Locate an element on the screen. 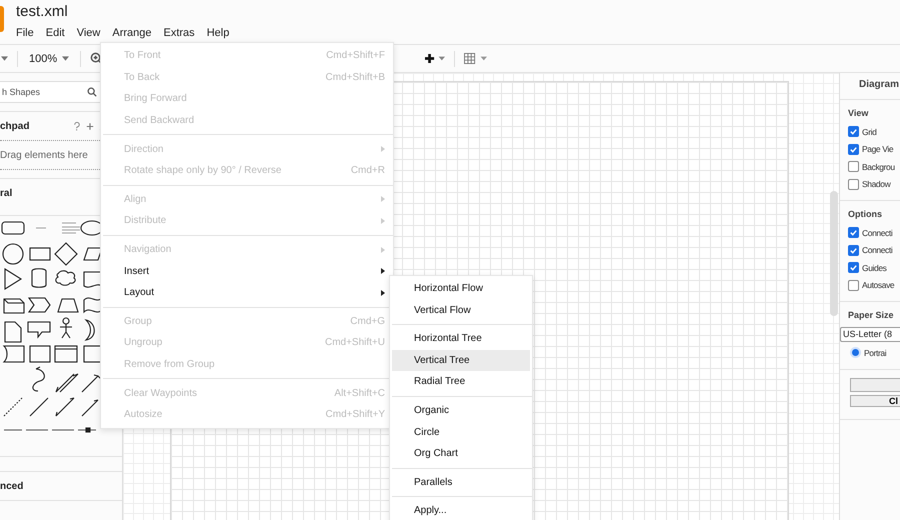 This screenshot has width=900, height=520. option-label: Grid is located at coordinates (869, 131).